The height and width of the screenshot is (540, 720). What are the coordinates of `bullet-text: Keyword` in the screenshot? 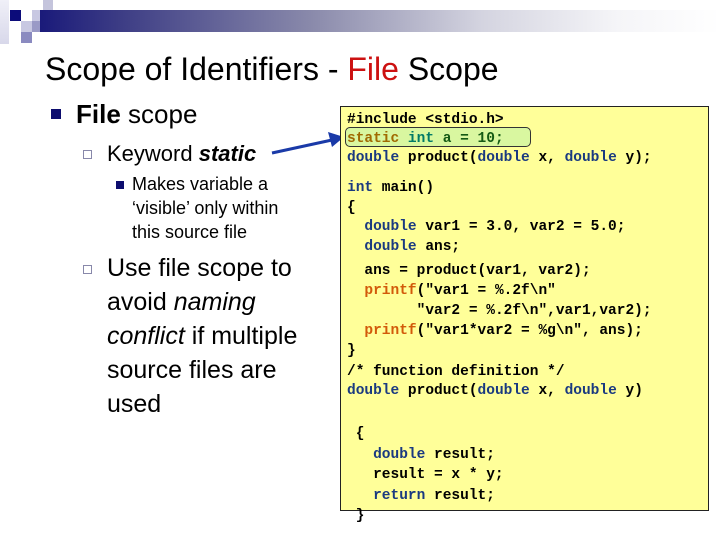 It's located at (153, 153).